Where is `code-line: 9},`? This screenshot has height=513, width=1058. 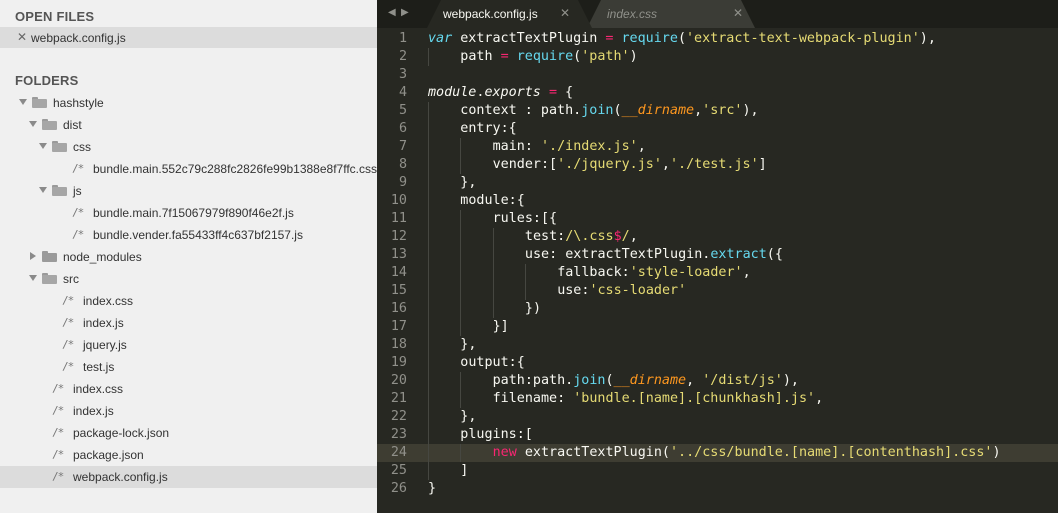 code-line: 9}, is located at coordinates (717, 183).